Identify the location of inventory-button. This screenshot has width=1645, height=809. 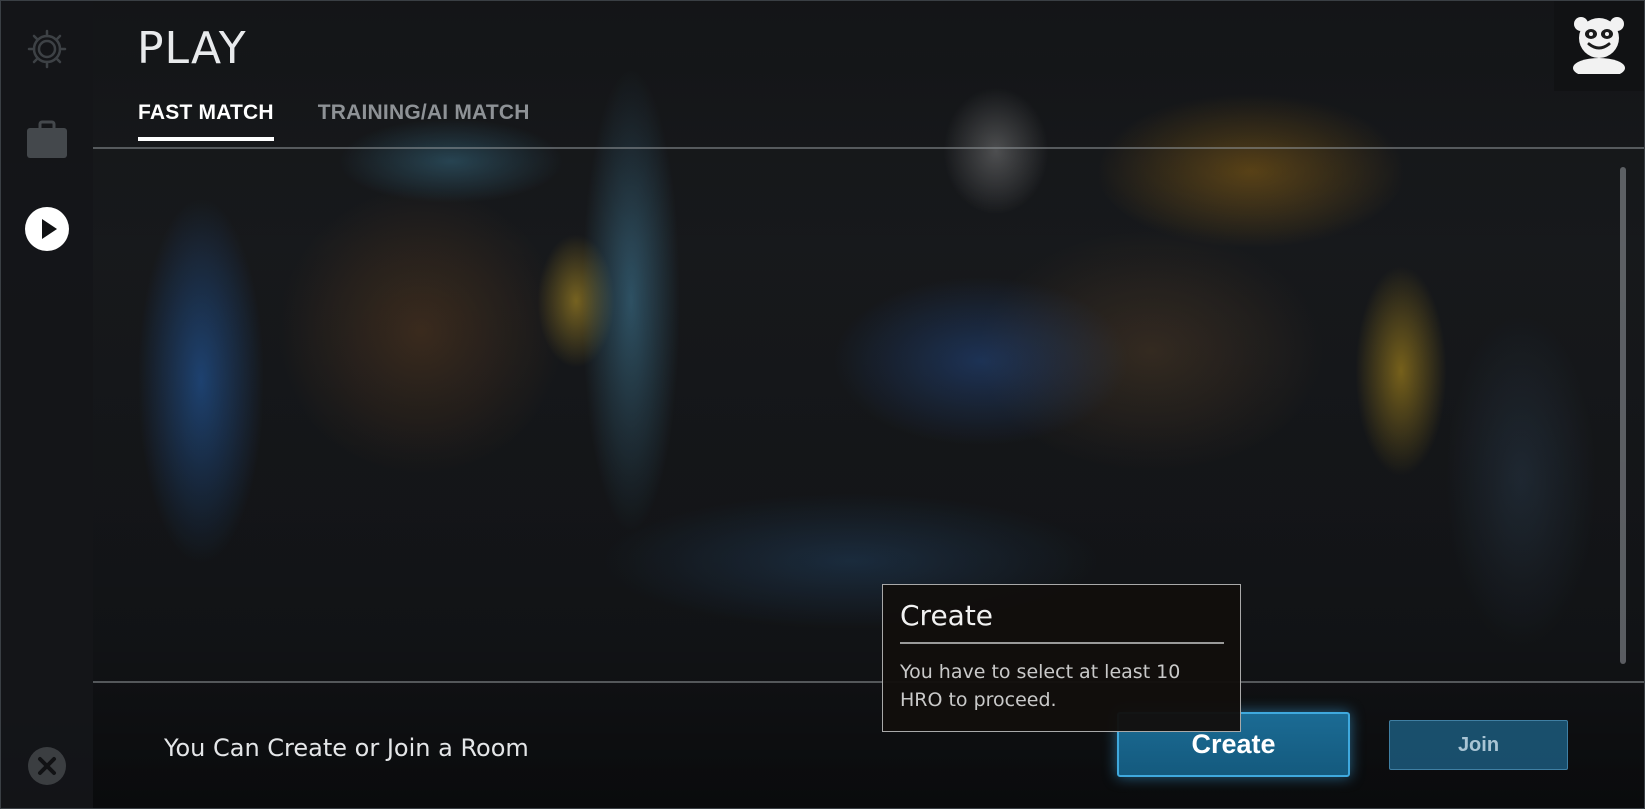
(47, 142).